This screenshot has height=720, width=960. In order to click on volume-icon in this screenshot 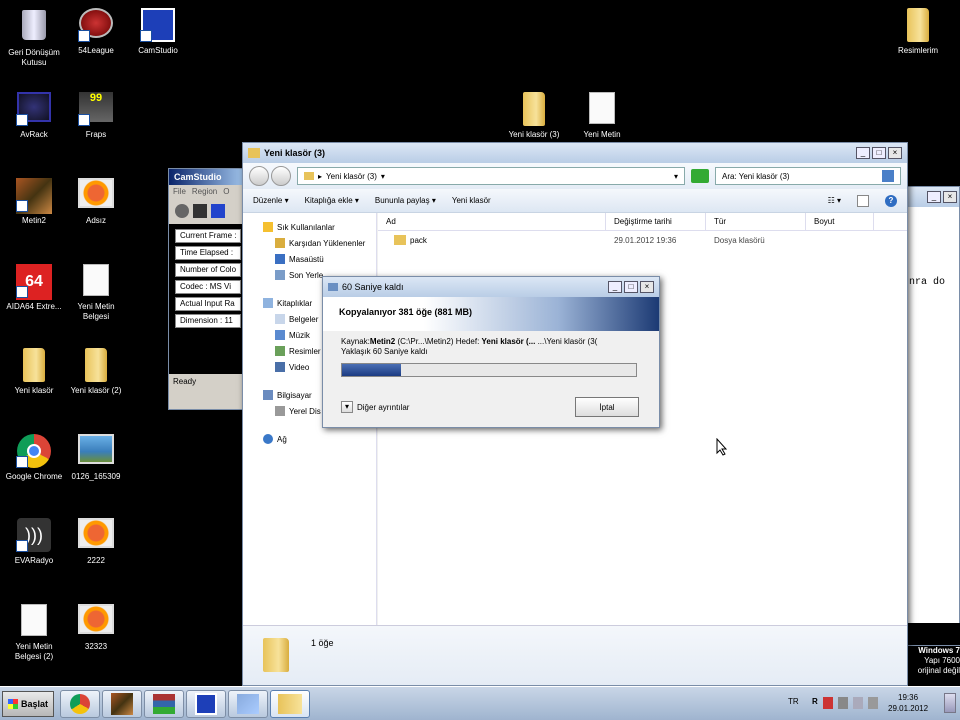, I will do `click(872, 703)`.